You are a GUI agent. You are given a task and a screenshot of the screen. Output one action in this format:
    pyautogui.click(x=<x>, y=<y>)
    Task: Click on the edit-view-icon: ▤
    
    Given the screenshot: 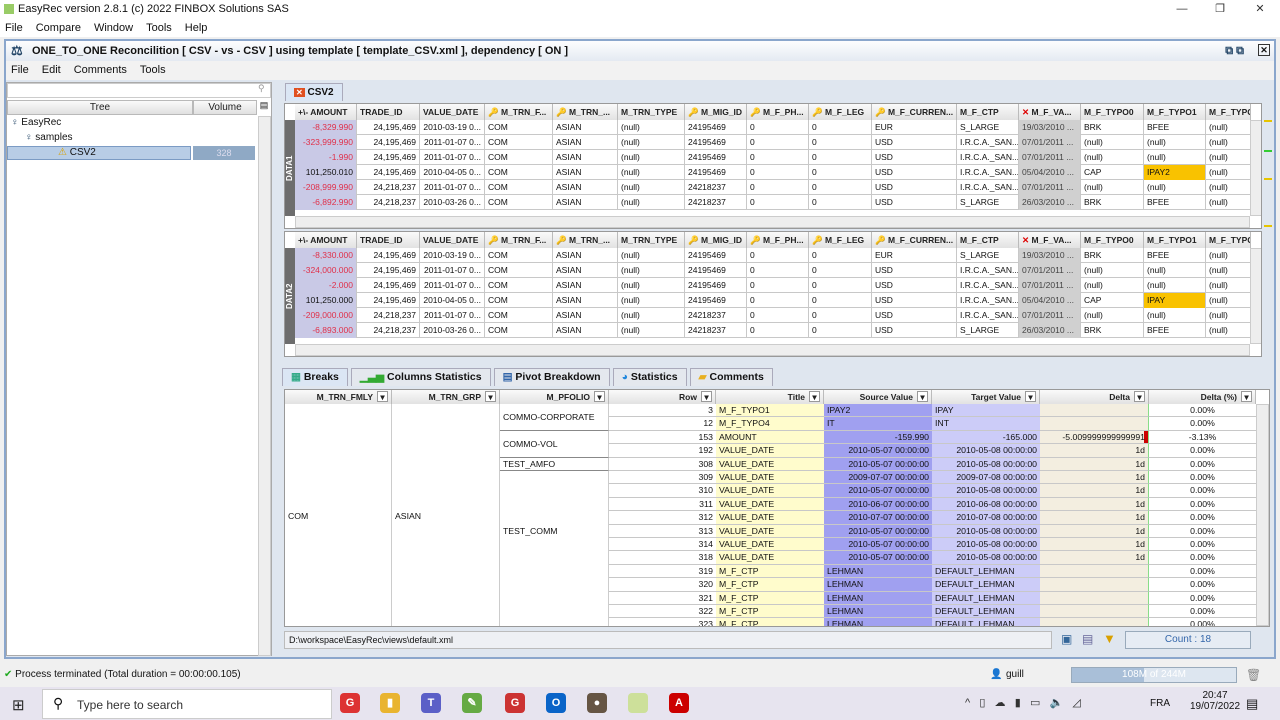 What is the action you would take?
    pyautogui.click(x=1087, y=639)
    